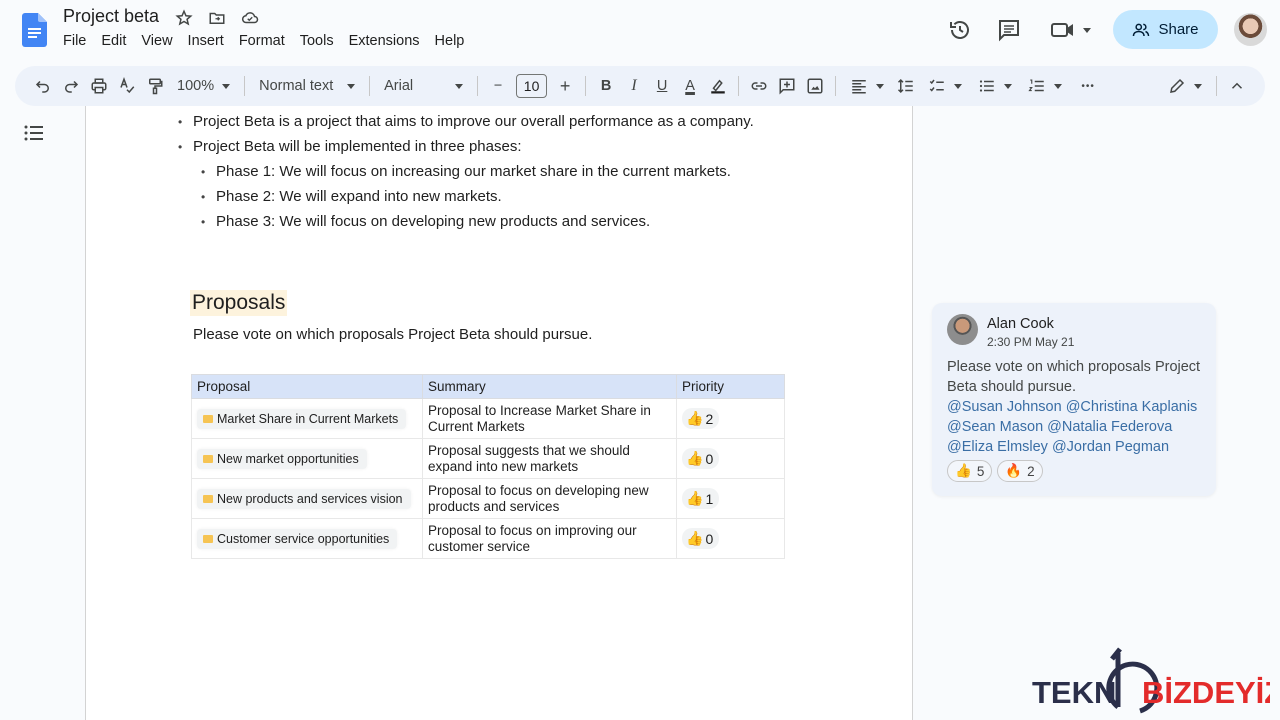  What do you see at coordinates (111, 16) in the screenshot?
I see `document-title: Project beta` at bounding box center [111, 16].